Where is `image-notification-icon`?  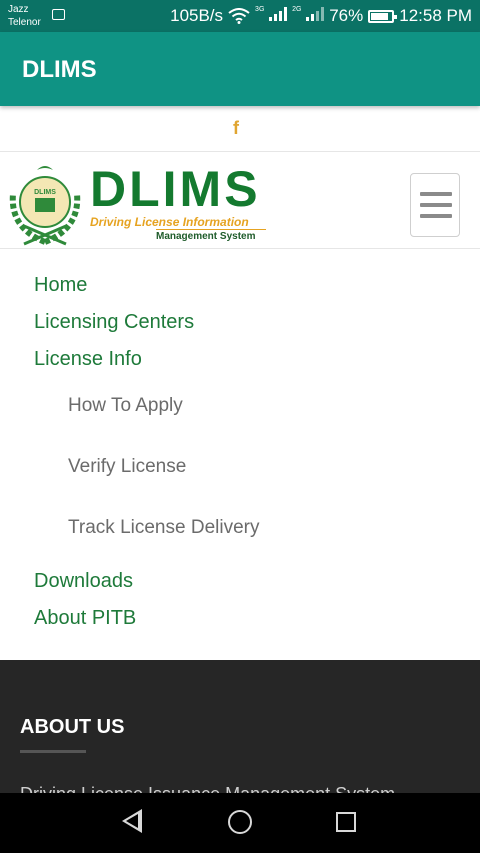 image-notification-icon is located at coordinates (58, 14).